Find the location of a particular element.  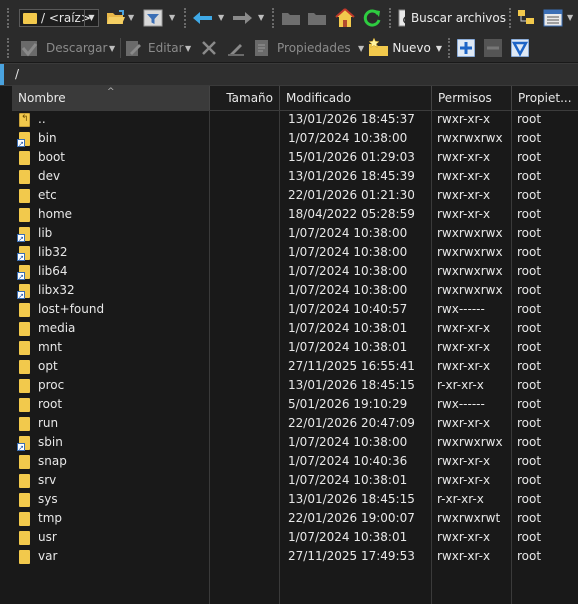

open-folder-button is located at coordinates (116, 18).